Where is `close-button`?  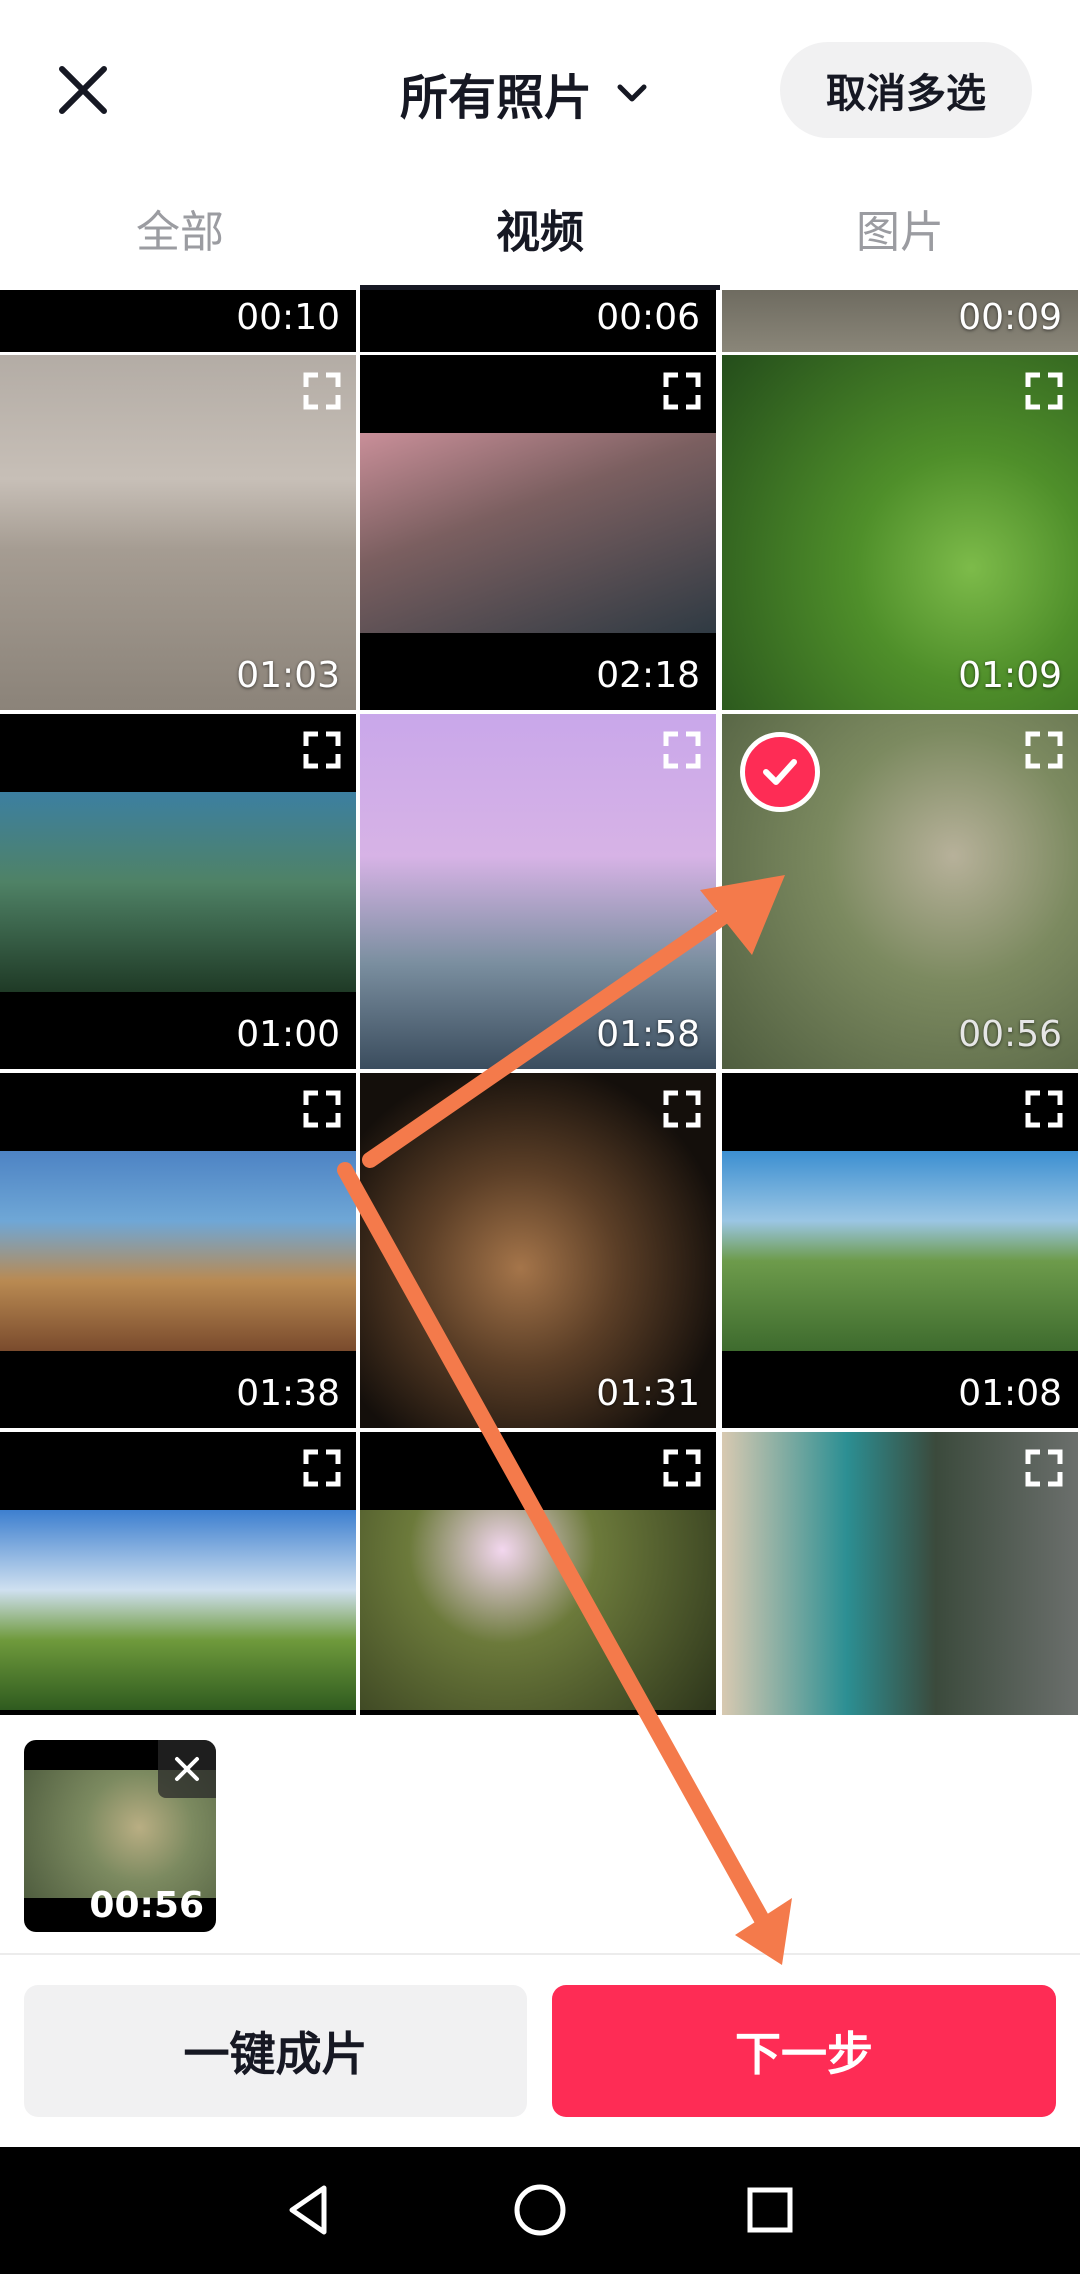
close-button is located at coordinates (83, 90).